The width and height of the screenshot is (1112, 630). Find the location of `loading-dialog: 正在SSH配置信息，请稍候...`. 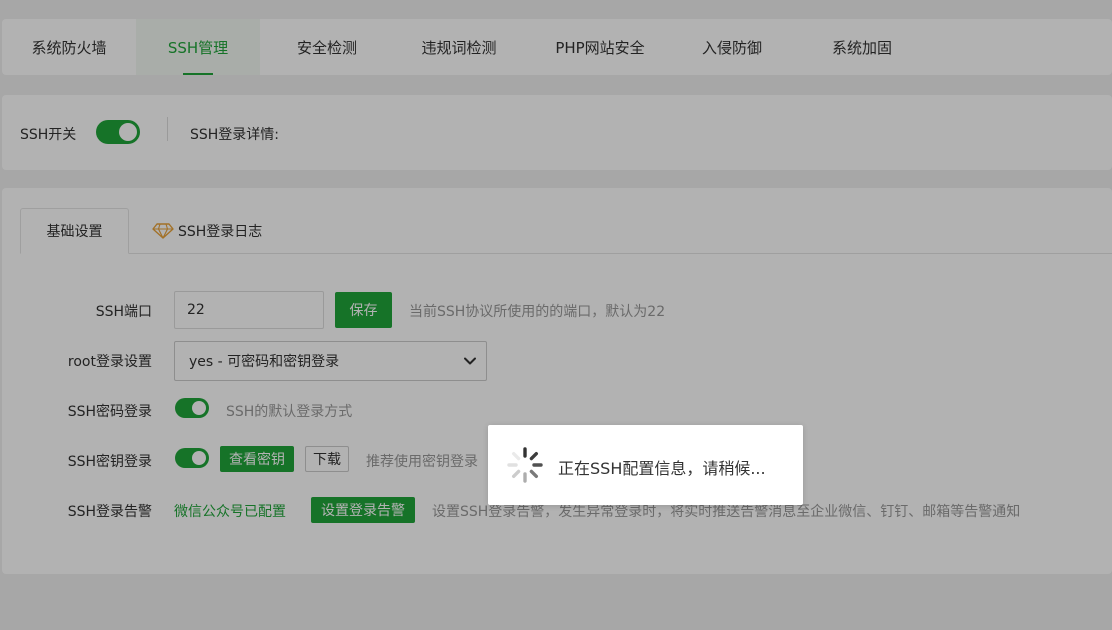

loading-dialog: 正在SSH配置信息，请稍候... is located at coordinates (645, 465).